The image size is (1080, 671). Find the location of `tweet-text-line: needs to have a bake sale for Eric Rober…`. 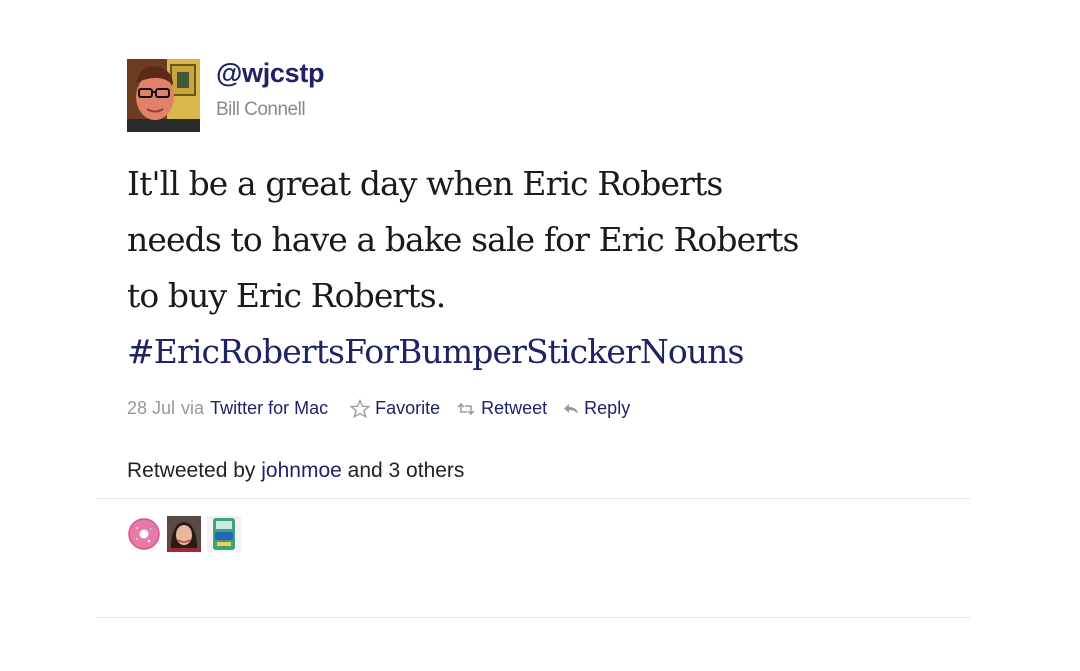

tweet-text-line: needs to have a bake sale for Eric Rober… is located at coordinates (463, 239).